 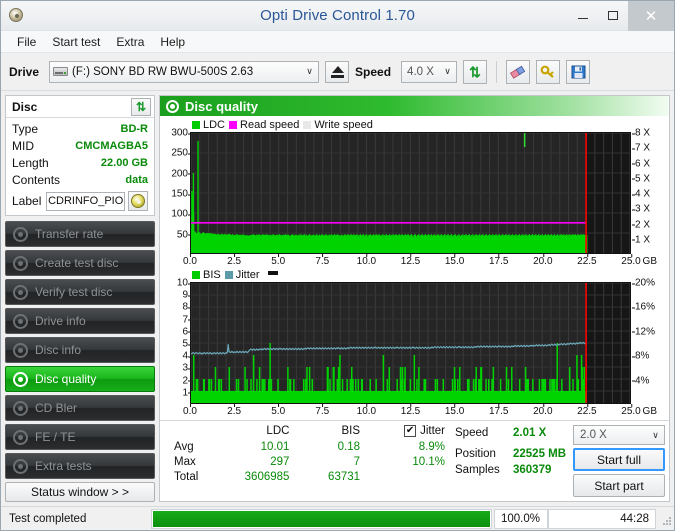 What do you see at coordinates (186, 307) in the screenshot?
I see `y-tick: 8` at bounding box center [186, 307].